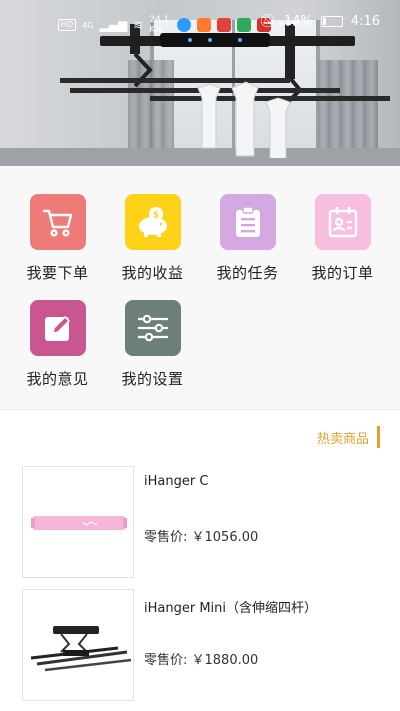 The height and width of the screenshot is (711, 400). Describe the element at coordinates (152, 379) in the screenshot. I see `menu-label: 我的设置` at that location.